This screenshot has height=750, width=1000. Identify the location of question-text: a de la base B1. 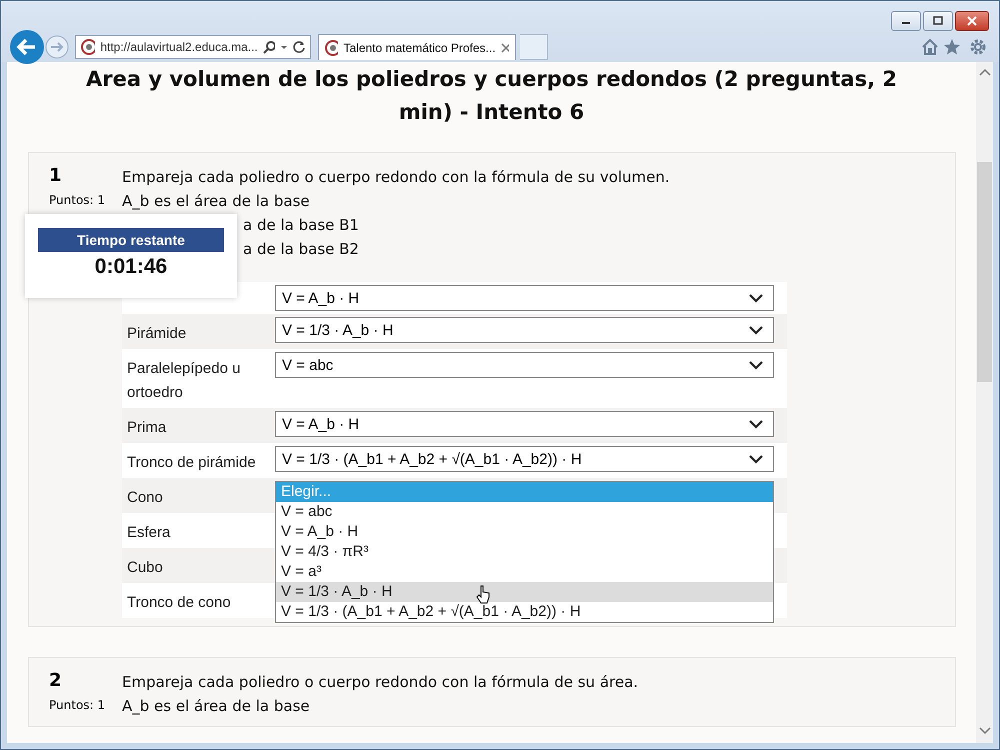
(301, 225).